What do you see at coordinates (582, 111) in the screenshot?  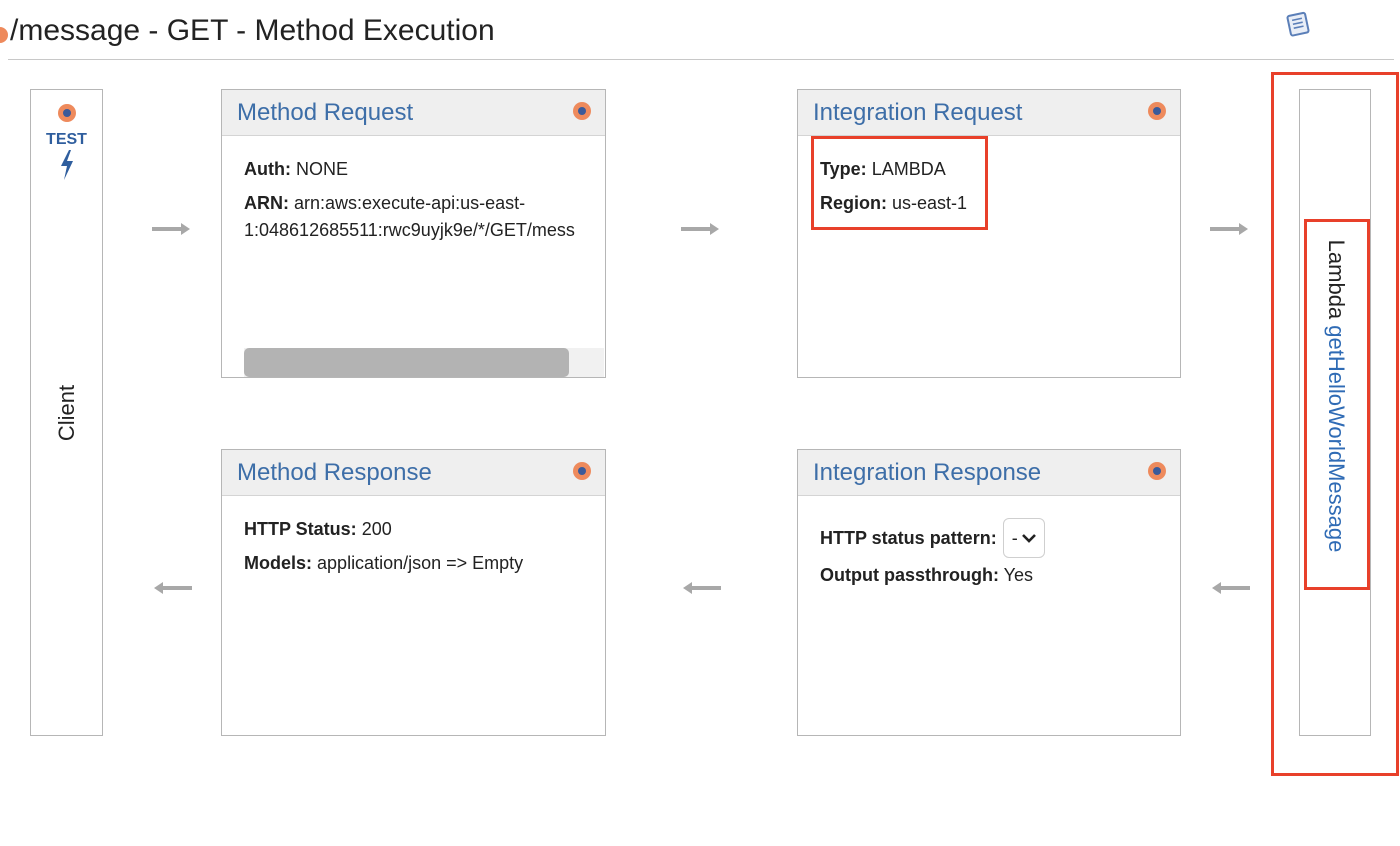 I see `method-request-status-dot` at bounding box center [582, 111].